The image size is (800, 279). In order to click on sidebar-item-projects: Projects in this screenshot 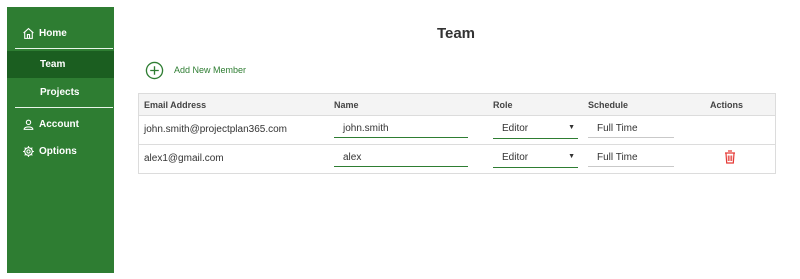, I will do `click(60, 92)`.